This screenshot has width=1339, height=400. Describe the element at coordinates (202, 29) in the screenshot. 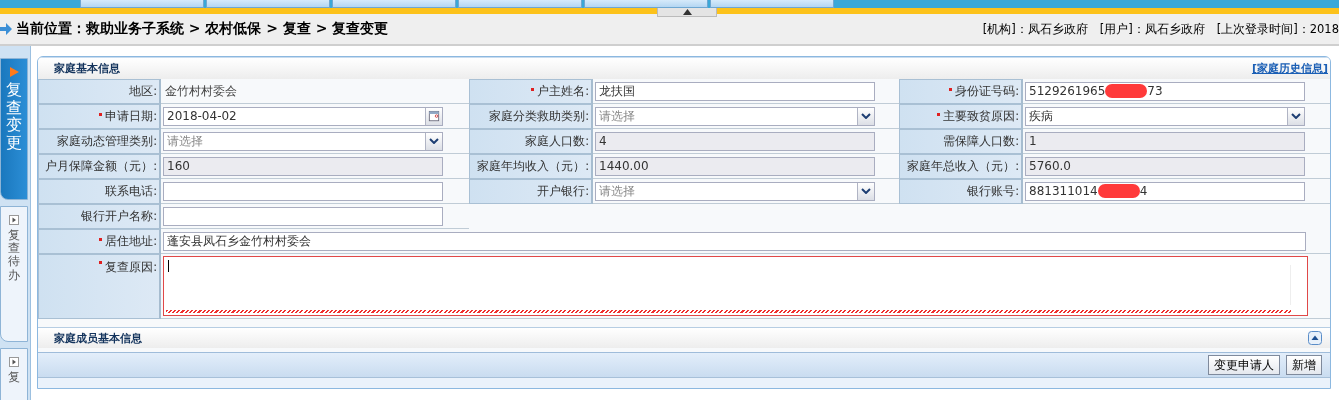

I see `breadcrumb: 当前位置：救助业务子系统 > 农村低保 > 复查 > 复查变更` at that location.